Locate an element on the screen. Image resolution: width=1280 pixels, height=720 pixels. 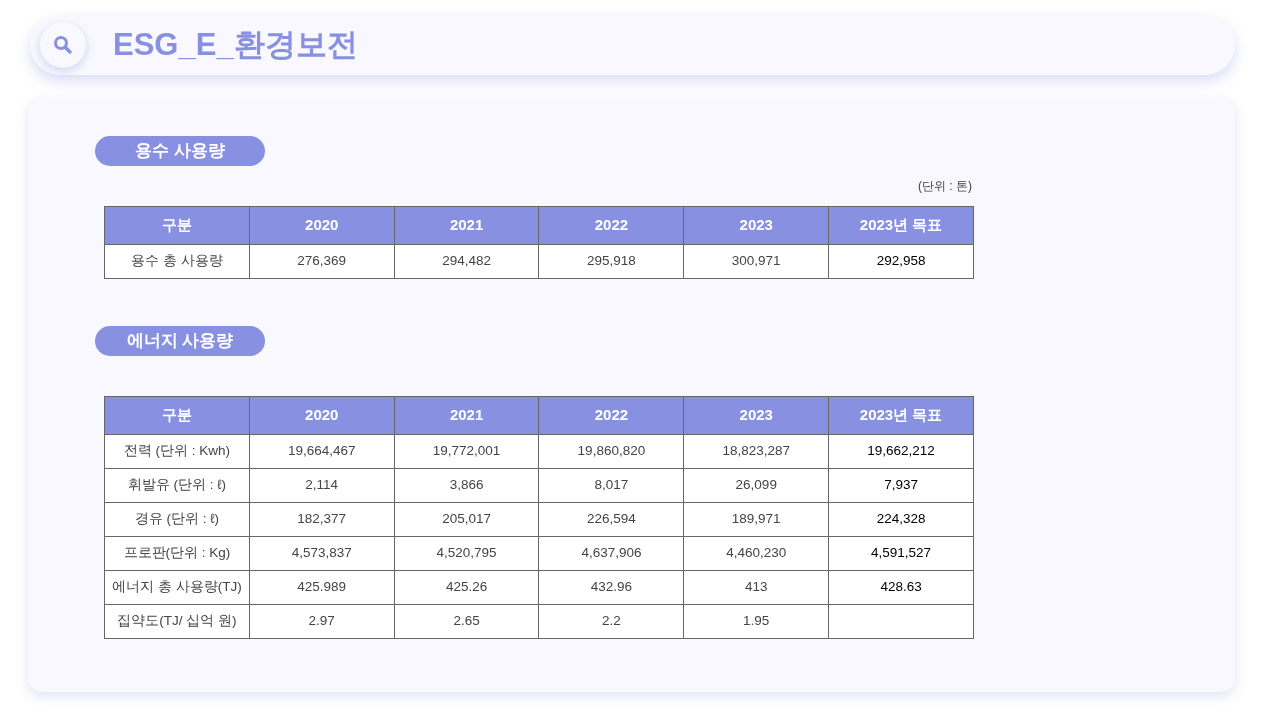
unit-label: (단위 : 톤) is located at coordinates (945, 186).